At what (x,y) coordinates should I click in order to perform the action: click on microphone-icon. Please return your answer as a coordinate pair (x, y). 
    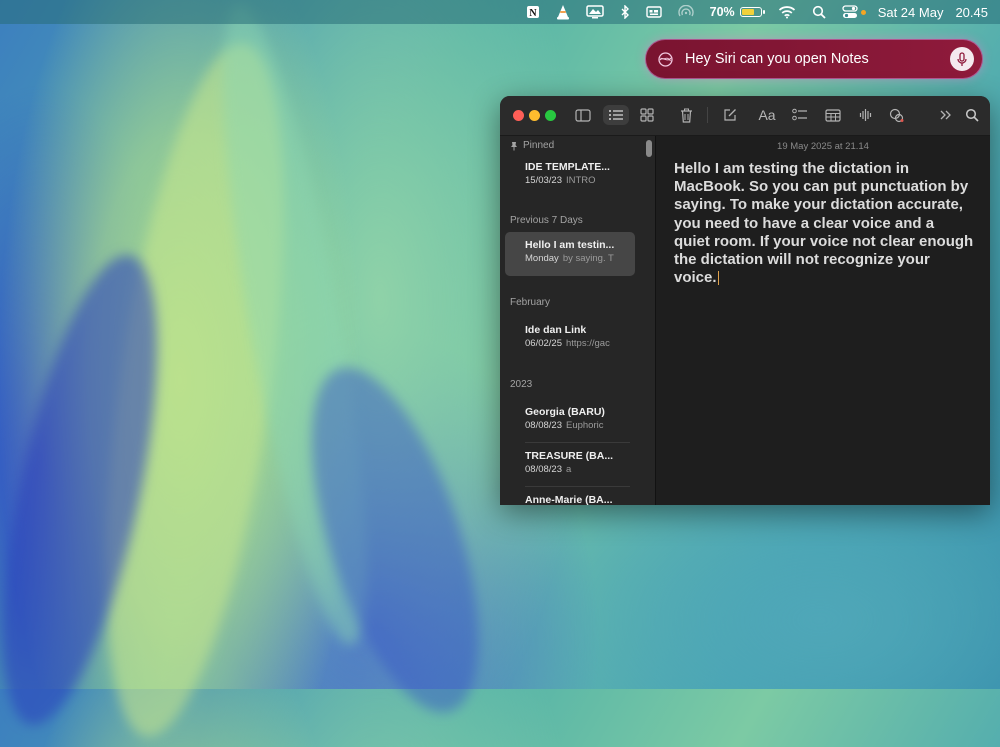
    Looking at the image, I should click on (962, 59).